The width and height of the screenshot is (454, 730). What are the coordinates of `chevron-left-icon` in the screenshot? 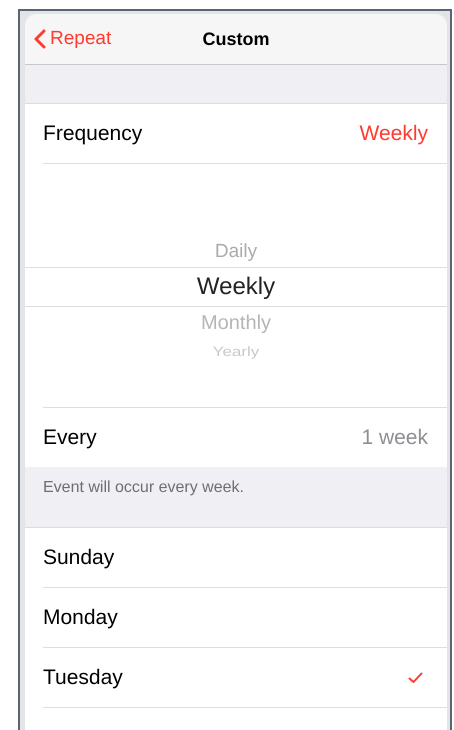 It's located at (40, 39).